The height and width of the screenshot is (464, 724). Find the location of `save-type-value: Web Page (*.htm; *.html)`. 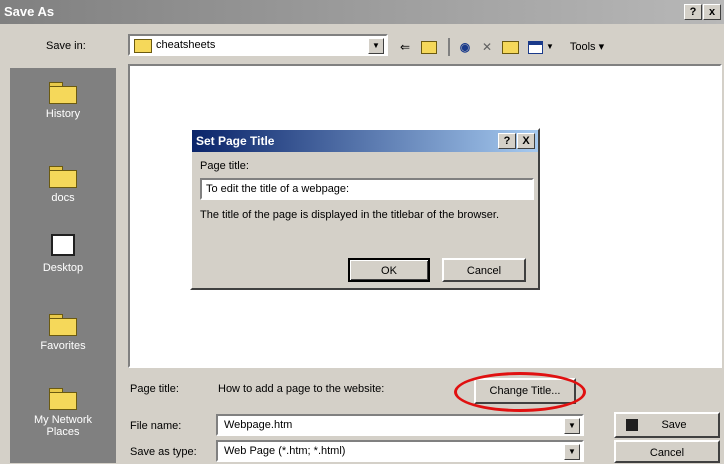

save-type-value: Web Page (*.htm; *.html) is located at coordinates (285, 451).